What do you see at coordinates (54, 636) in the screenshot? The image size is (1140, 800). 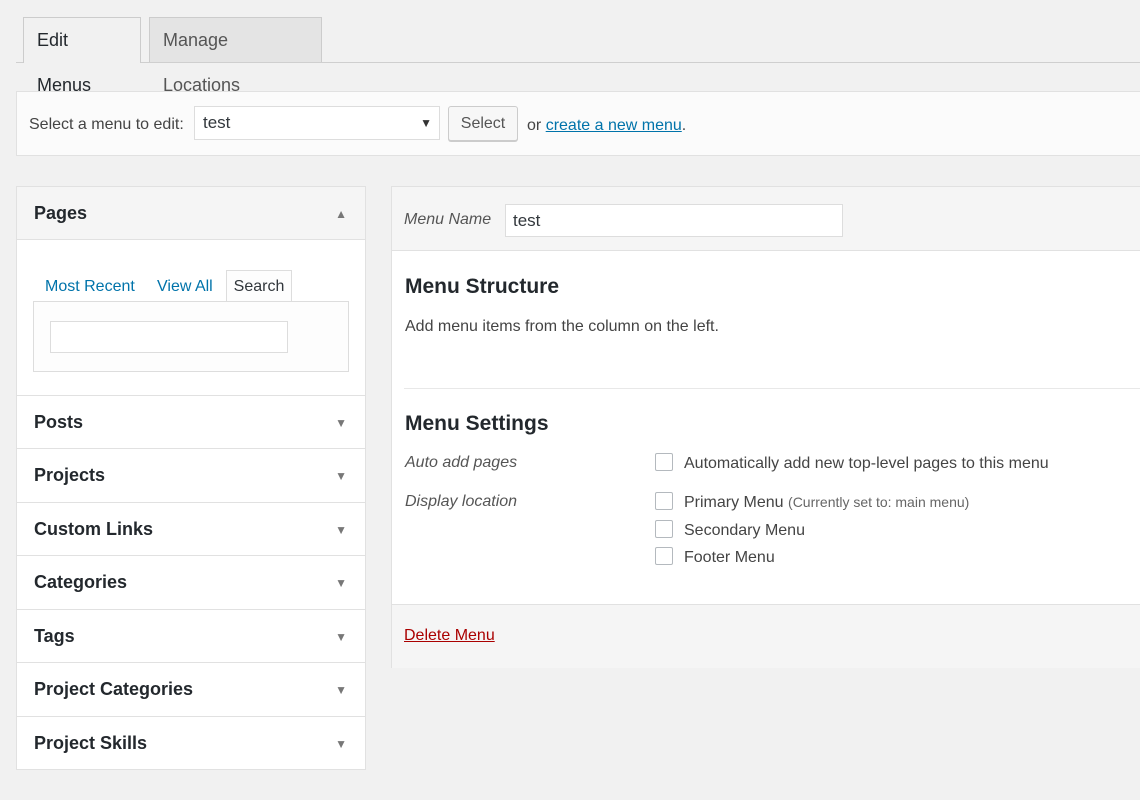 I see `accordion-section-label: Tags` at bounding box center [54, 636].